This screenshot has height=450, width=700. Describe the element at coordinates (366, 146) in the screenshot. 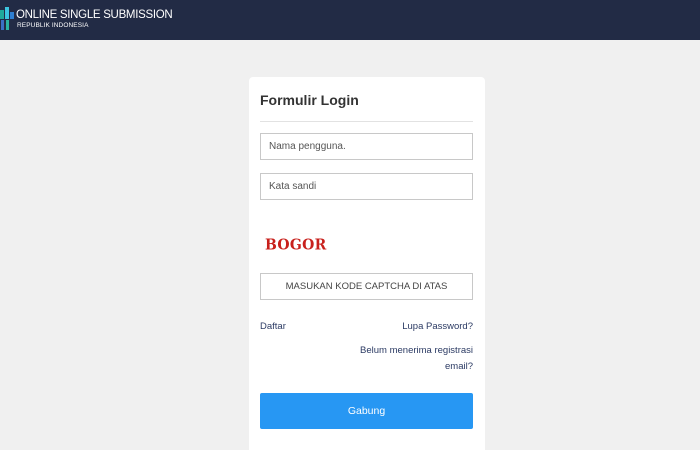

I see `username-input` at that location.